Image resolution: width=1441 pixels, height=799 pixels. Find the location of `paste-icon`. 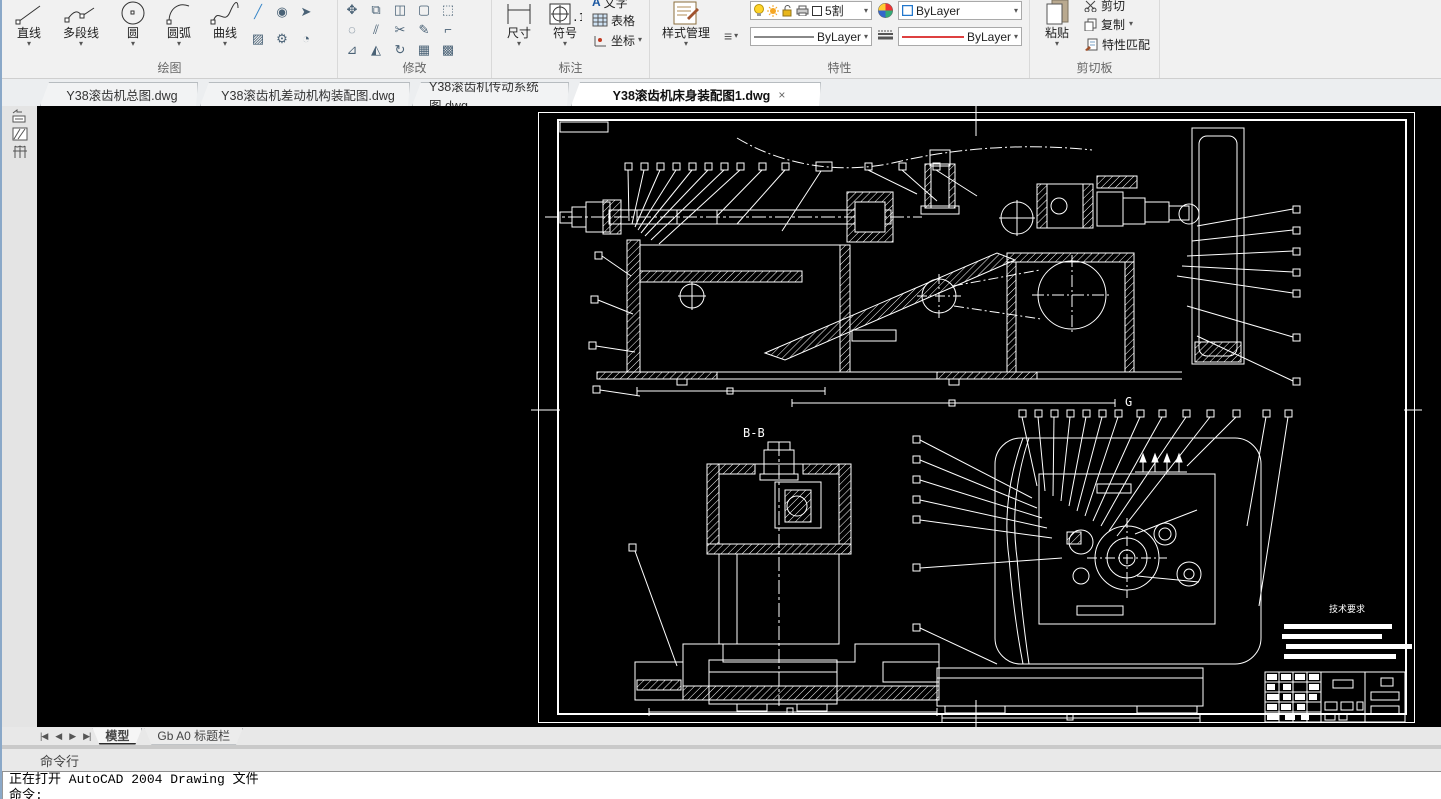

paste-icon is located at coordinates (1057, 13).